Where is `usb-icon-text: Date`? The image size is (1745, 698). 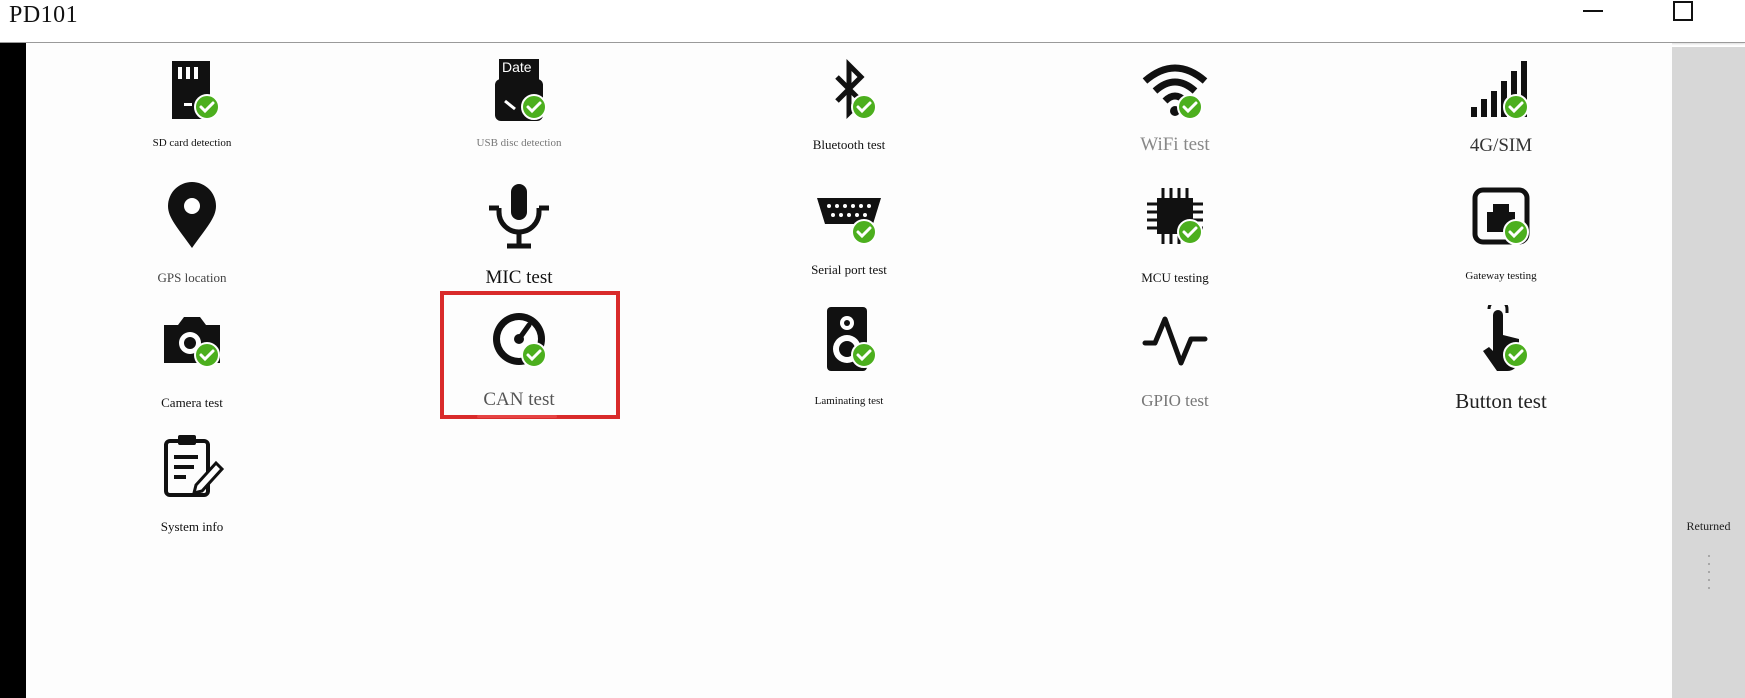
usb-icon-text: Date is located at coordinates (517, 67).